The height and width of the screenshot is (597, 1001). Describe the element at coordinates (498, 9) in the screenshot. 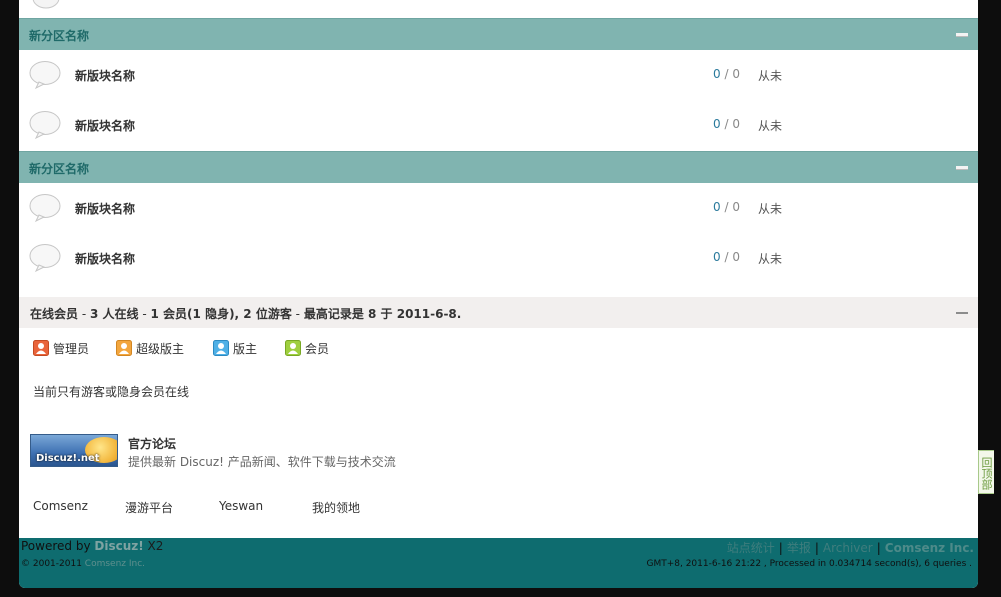

I see `clipped-forum-row` at that location.